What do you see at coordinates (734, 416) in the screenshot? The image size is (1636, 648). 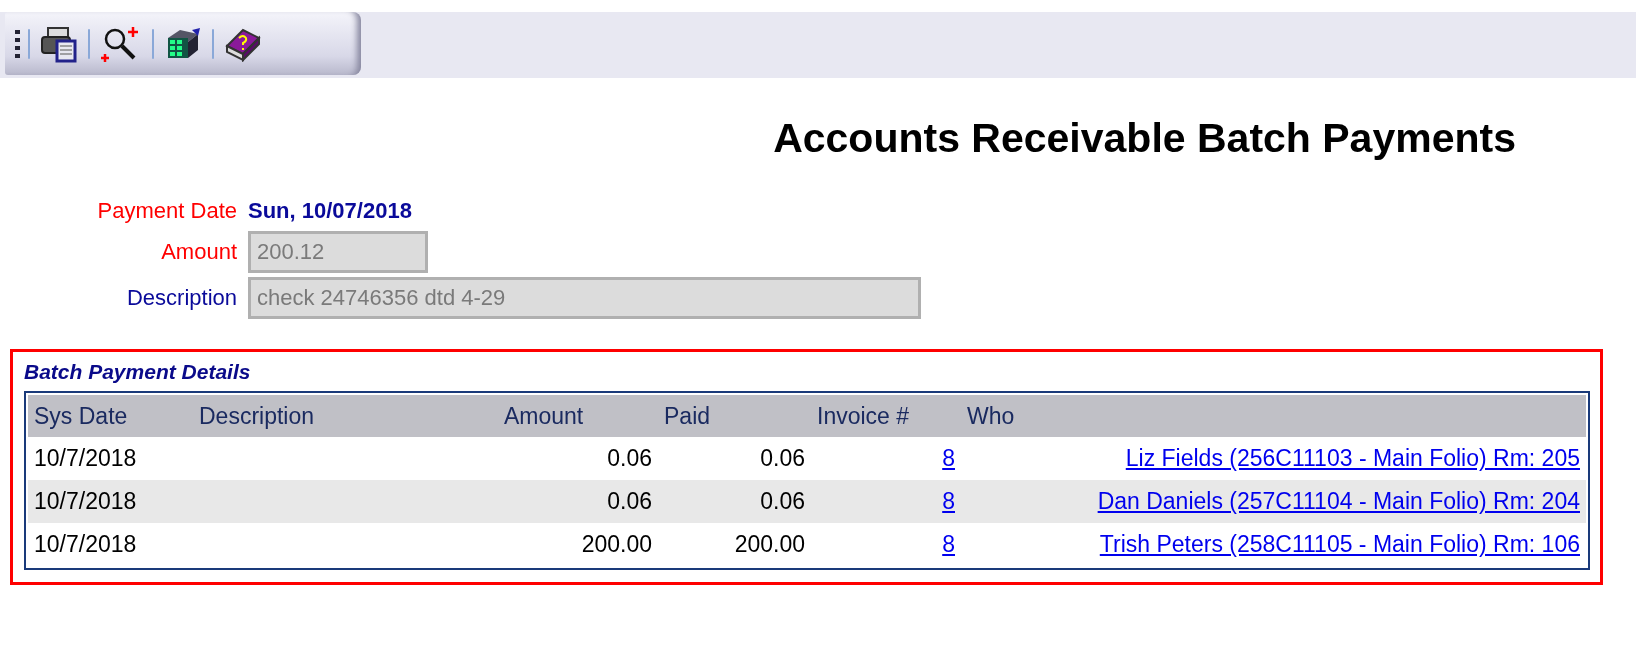 I see `column-header: Paid` at bounding box center [734, 416].